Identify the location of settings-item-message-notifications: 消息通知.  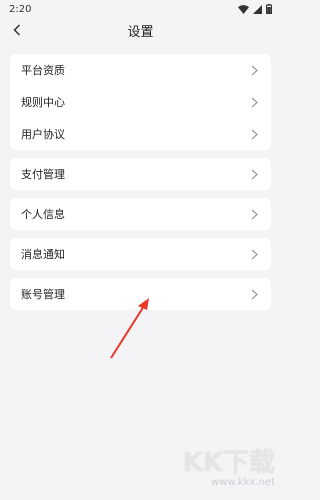
(140, 254).